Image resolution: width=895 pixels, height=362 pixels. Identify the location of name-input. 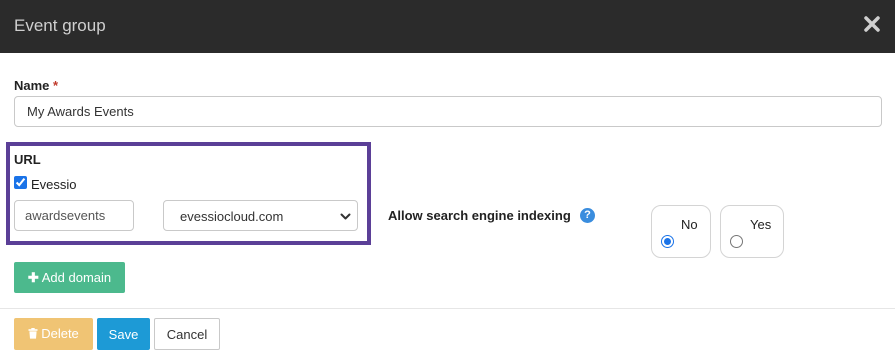
(448, 111).